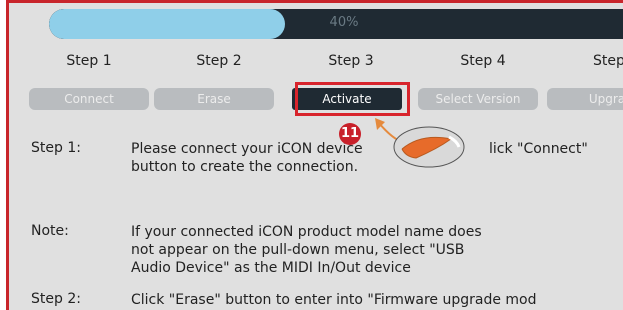  Describe the element at coordinates (585, 99) in the screenshot. I see `upgrade-button: Upgra` at that location.